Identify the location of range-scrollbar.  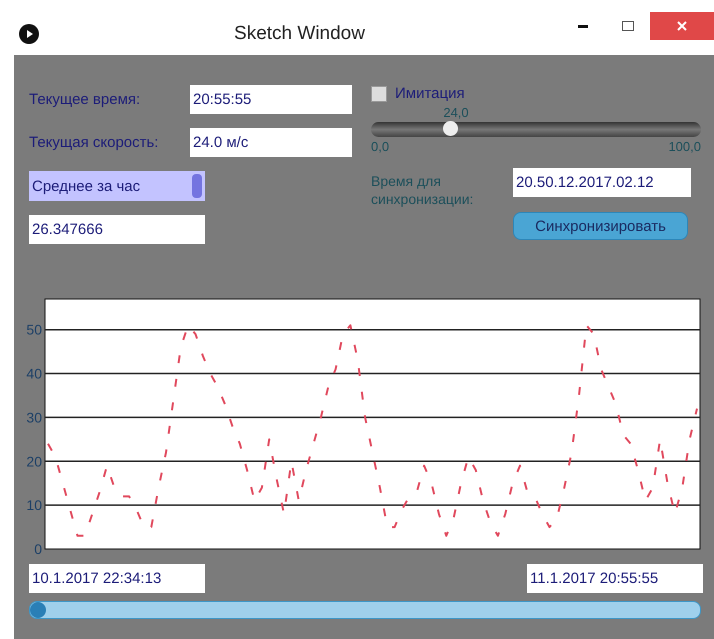
(365, 610).